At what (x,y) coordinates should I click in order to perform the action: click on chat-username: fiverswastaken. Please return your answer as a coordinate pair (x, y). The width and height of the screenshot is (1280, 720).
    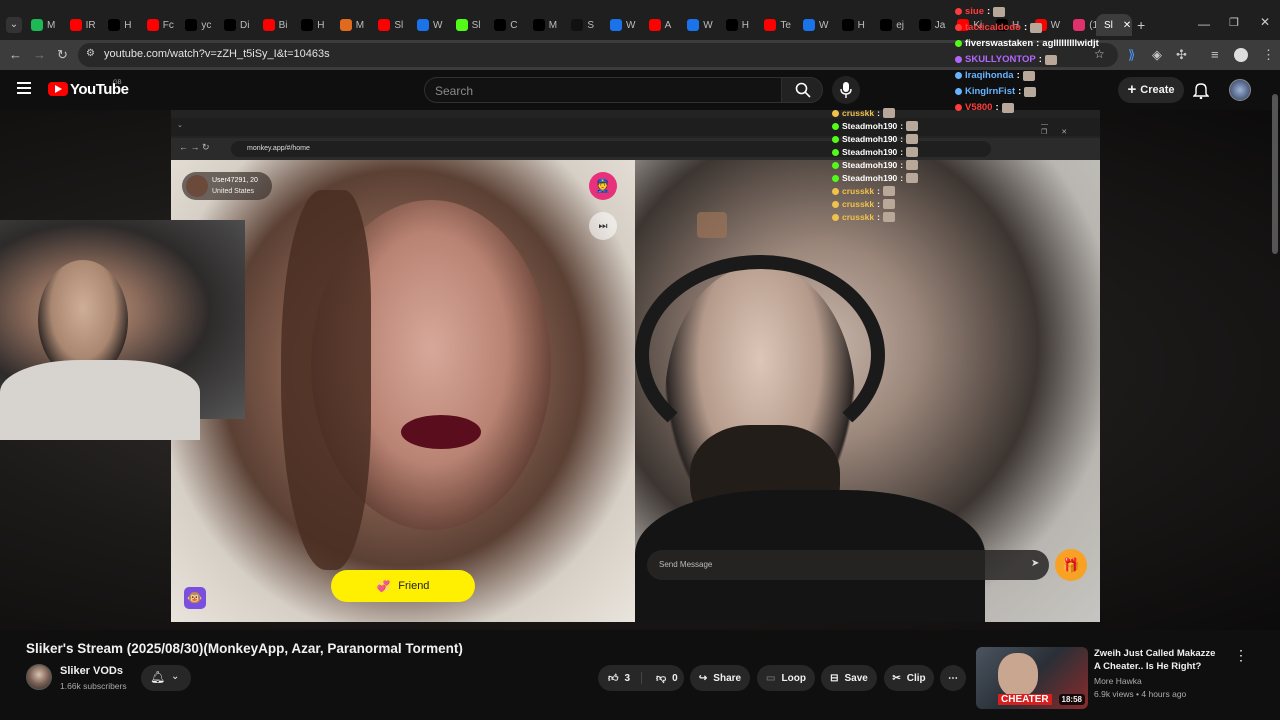
    Looking at the image, I should click on (999, 43).